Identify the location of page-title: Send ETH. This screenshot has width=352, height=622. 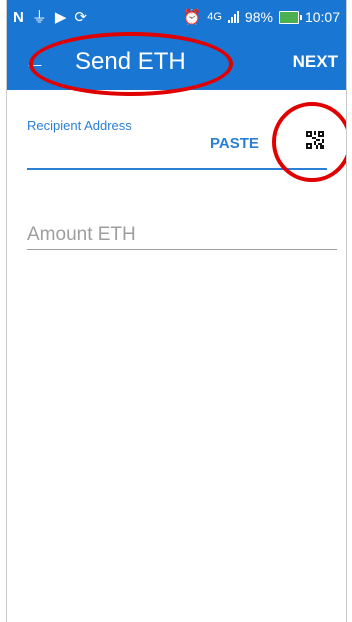
(130, 61).